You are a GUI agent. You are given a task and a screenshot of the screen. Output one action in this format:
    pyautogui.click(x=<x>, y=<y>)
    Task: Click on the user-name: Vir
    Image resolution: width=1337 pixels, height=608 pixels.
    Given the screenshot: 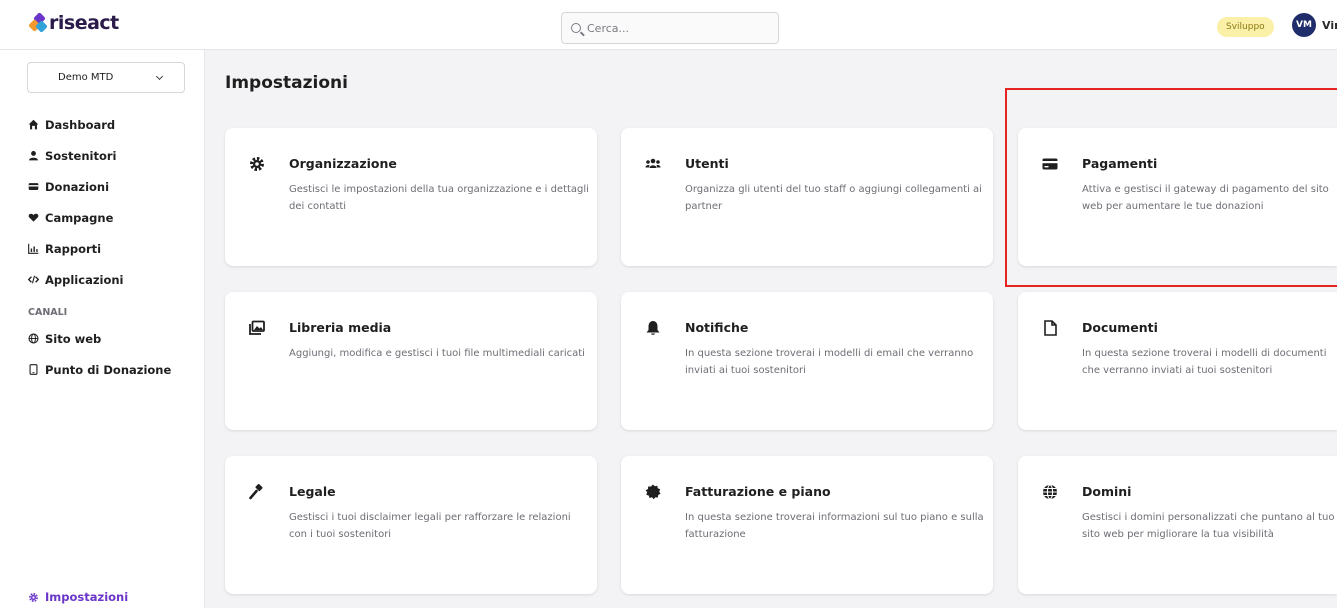 What is the action you would take?
    pyautogui.click(x=1329, y=25)
    